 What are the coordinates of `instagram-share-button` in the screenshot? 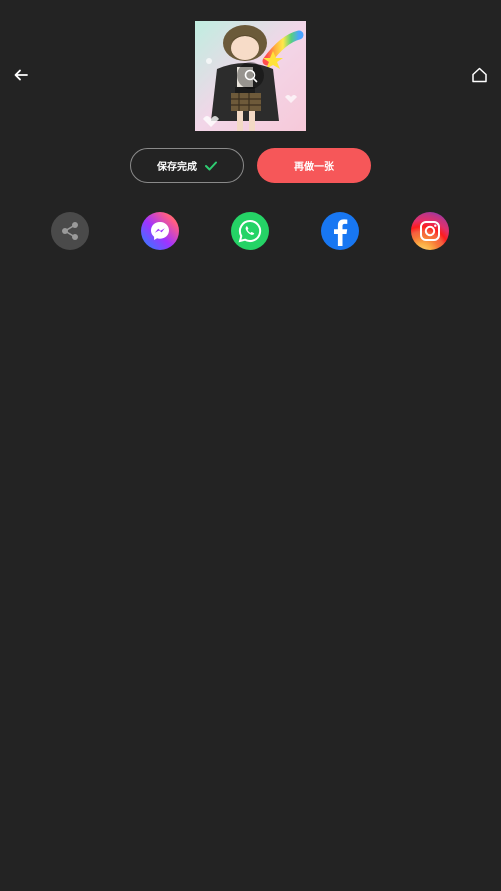 It's located at (430, 231).